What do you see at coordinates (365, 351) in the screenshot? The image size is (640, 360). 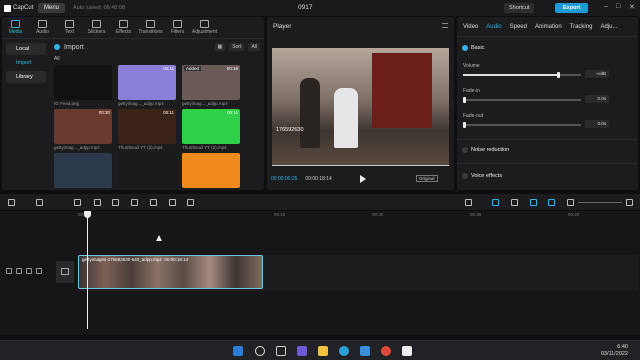 I see `store-icon` at bounding box center [365, 351].